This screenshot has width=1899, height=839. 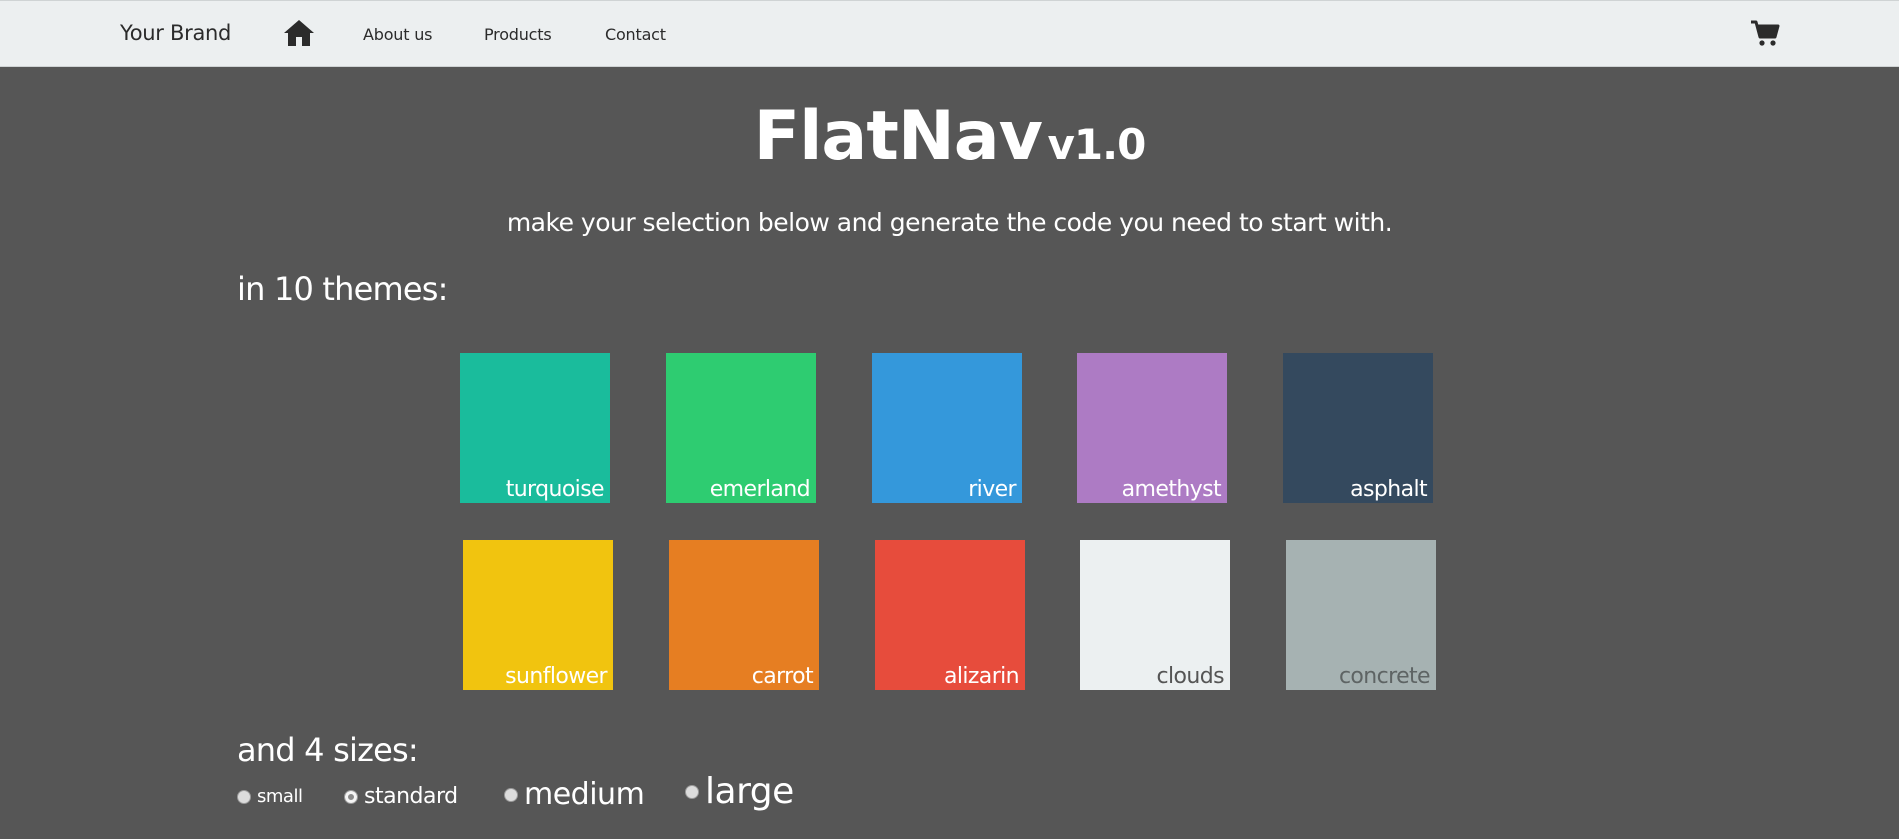 I want to click on swatch-label: alizarin, so click(x=981, y=676).